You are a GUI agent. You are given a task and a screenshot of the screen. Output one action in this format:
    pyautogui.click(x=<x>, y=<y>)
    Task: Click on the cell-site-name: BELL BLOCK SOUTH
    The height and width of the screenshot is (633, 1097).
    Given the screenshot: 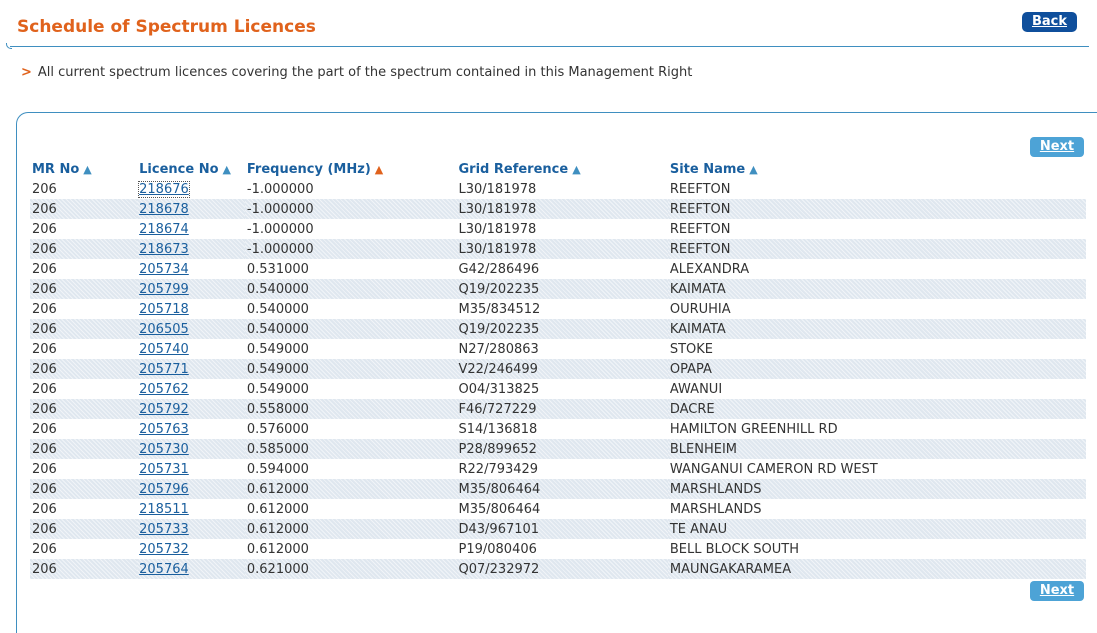 What is the action you would take?
    pyautogui.click(x=734, y=549)
    